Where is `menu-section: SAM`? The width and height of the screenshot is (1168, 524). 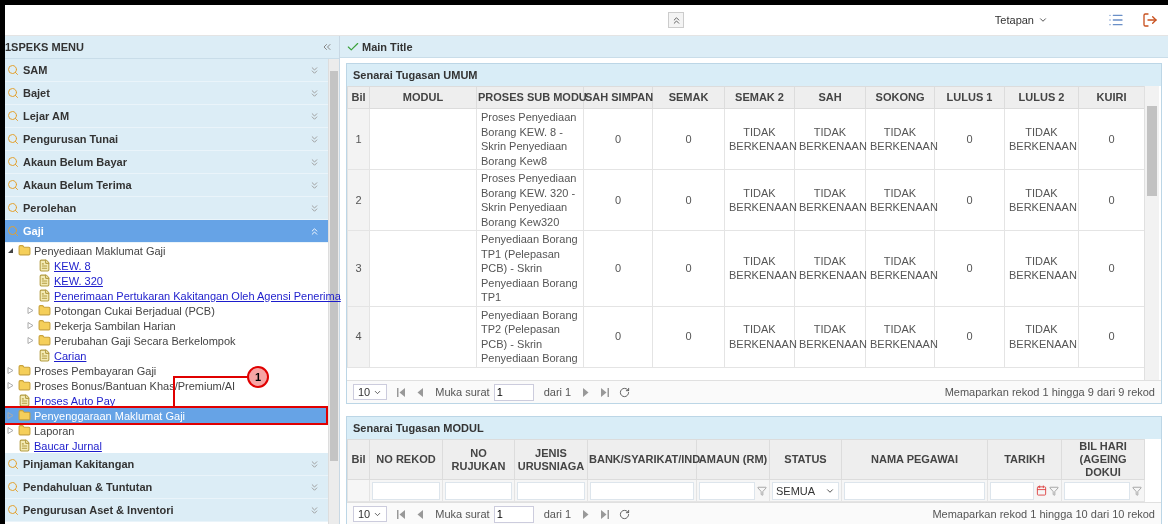
menu-section: SAM is located at coordinates (166, 70).